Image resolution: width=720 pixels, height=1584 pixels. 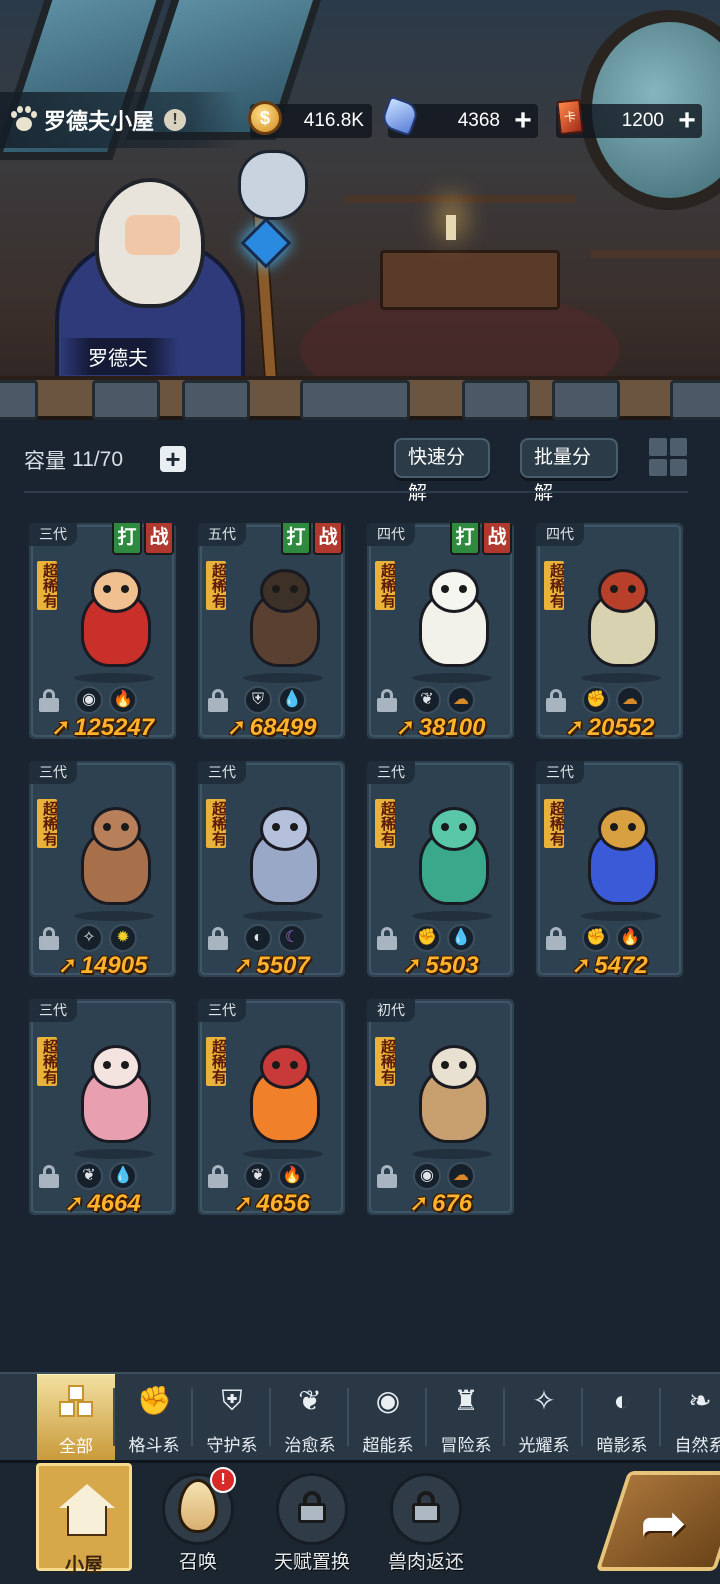 What do you see at coordinates (668, 457) in the screenshot?
I see `grid-view-icon` at bounding box center [668, 457].